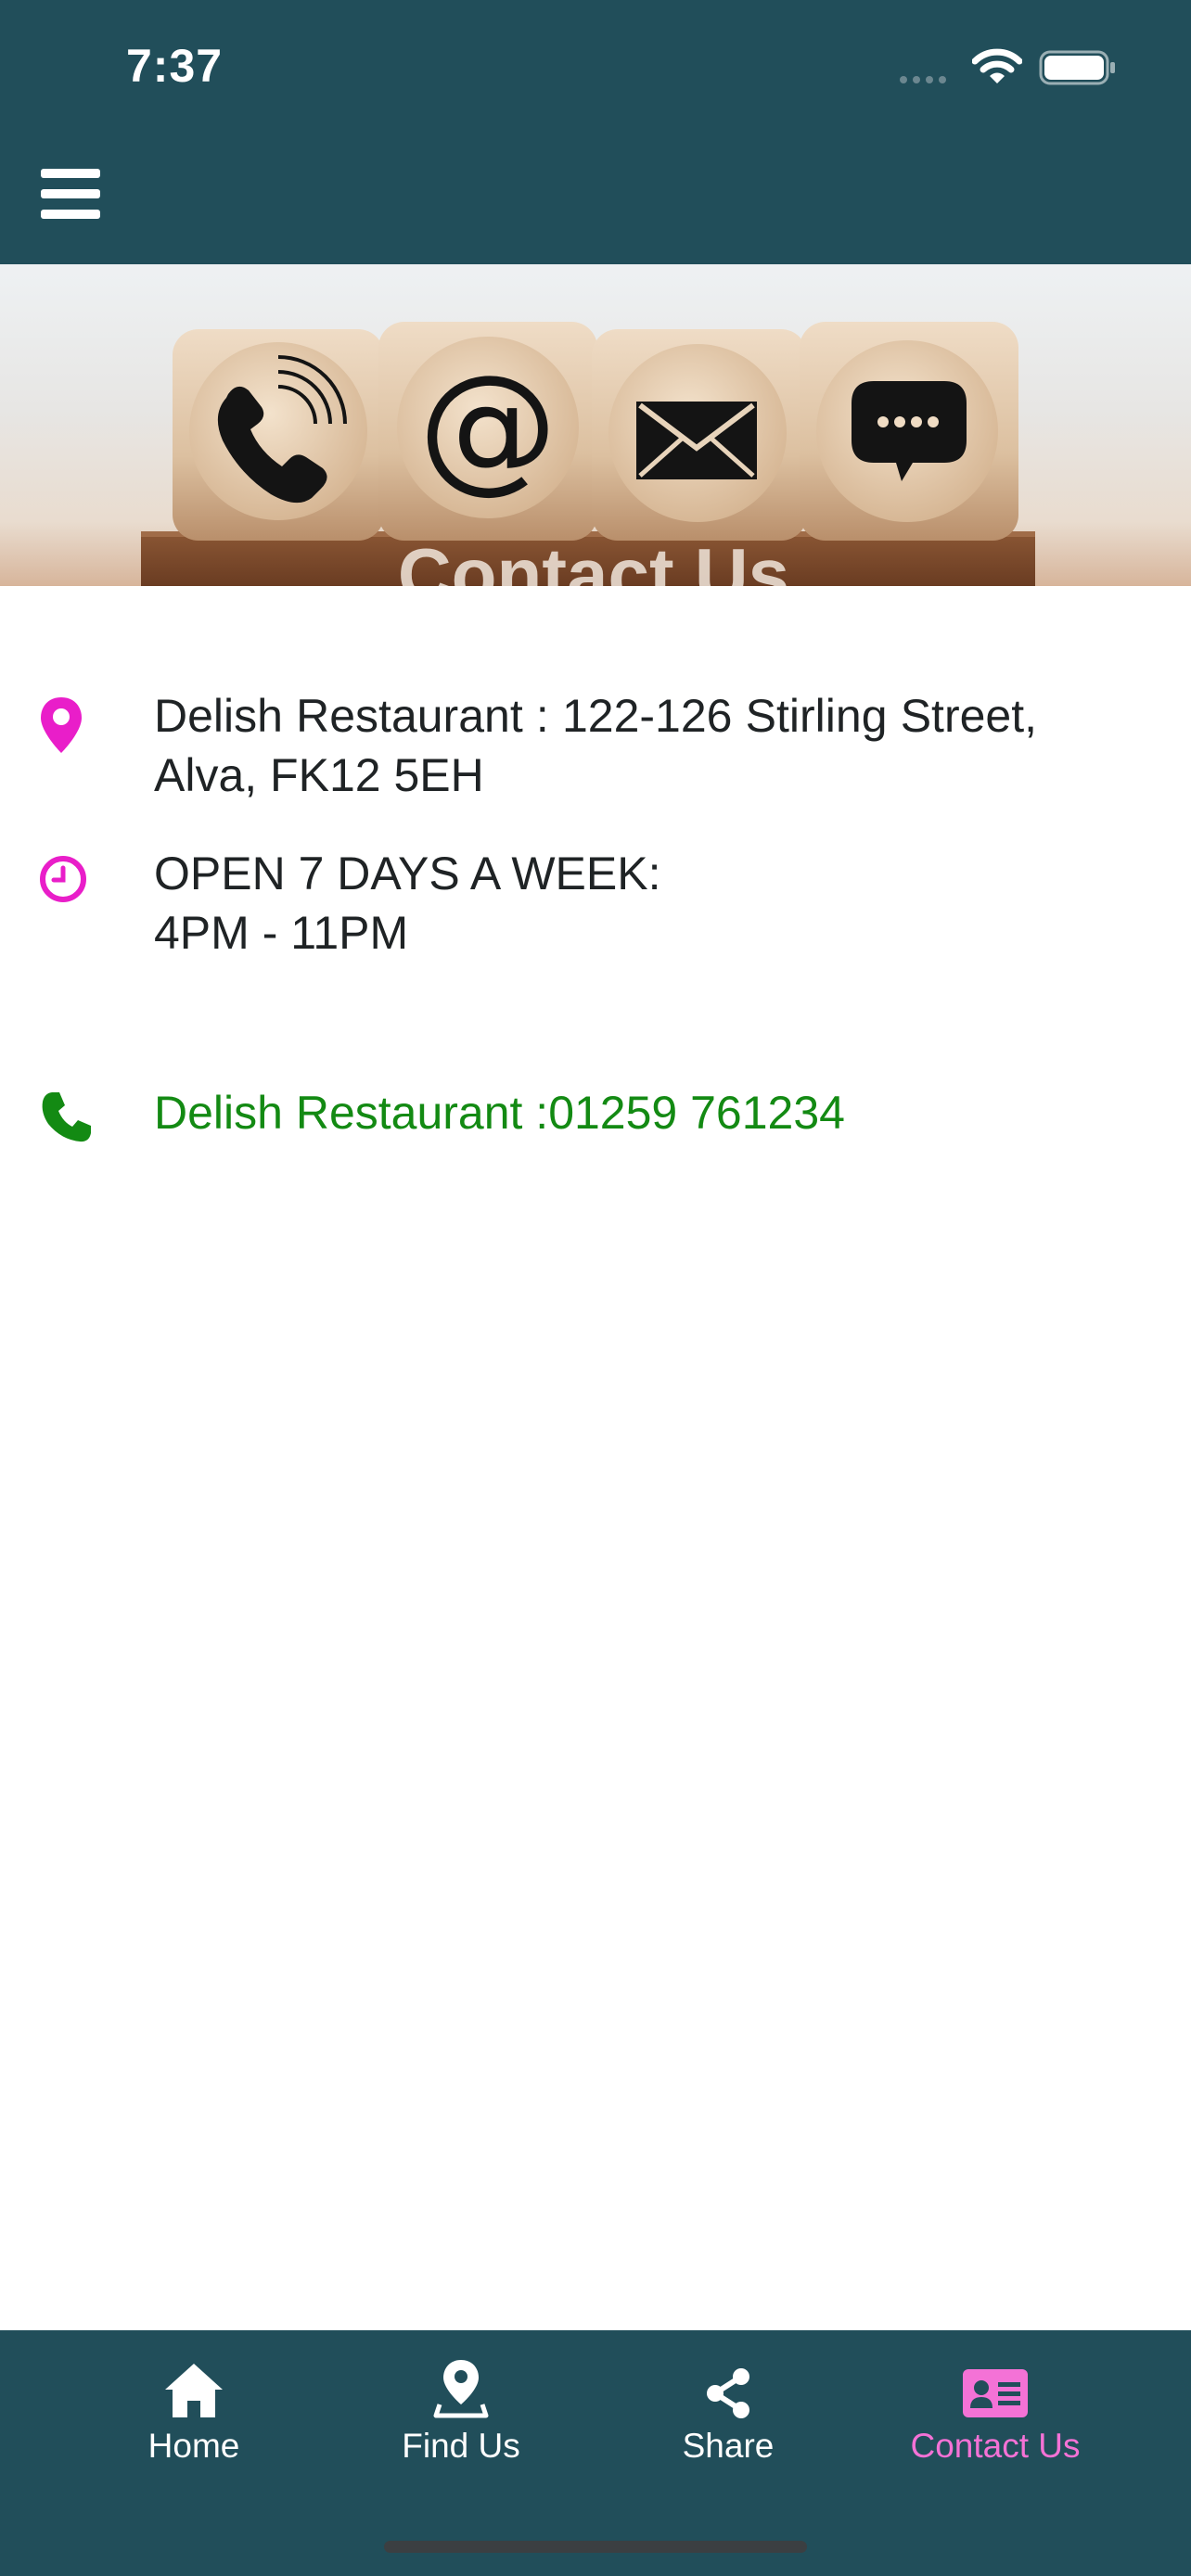  I want to click on envelope-cube, so click(699, 435).